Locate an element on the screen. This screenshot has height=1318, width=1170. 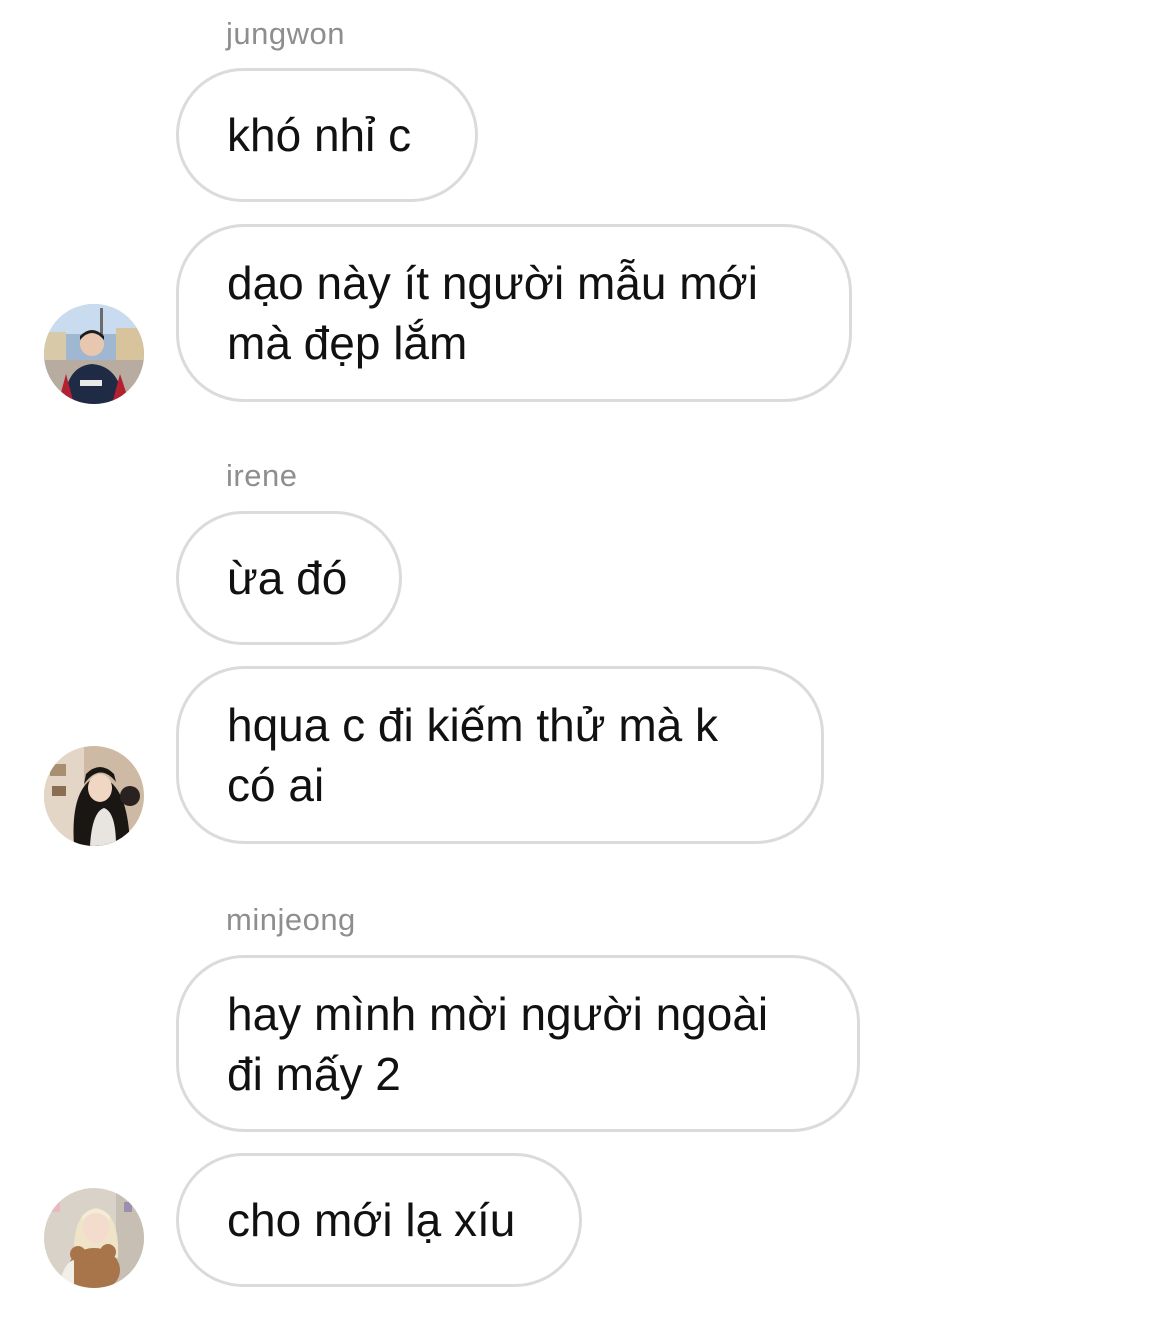
message-bubble: hay mình mời người ngoài đi mấy 2 is located at coordinates (518, 1043).